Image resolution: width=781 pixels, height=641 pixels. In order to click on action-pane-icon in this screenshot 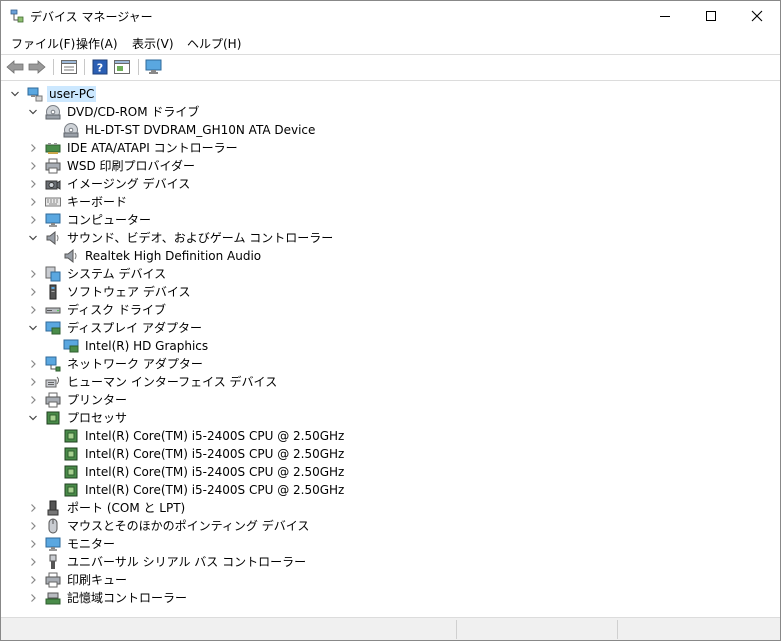, I will do `click(122, 67)`.